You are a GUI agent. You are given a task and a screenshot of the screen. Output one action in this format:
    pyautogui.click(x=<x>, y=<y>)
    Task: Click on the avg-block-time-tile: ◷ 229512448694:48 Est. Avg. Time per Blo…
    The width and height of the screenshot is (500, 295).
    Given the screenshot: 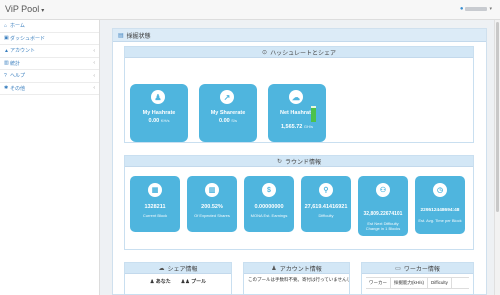 What is the action you would take?
    pyautogui.click(x=440, y=205)
    